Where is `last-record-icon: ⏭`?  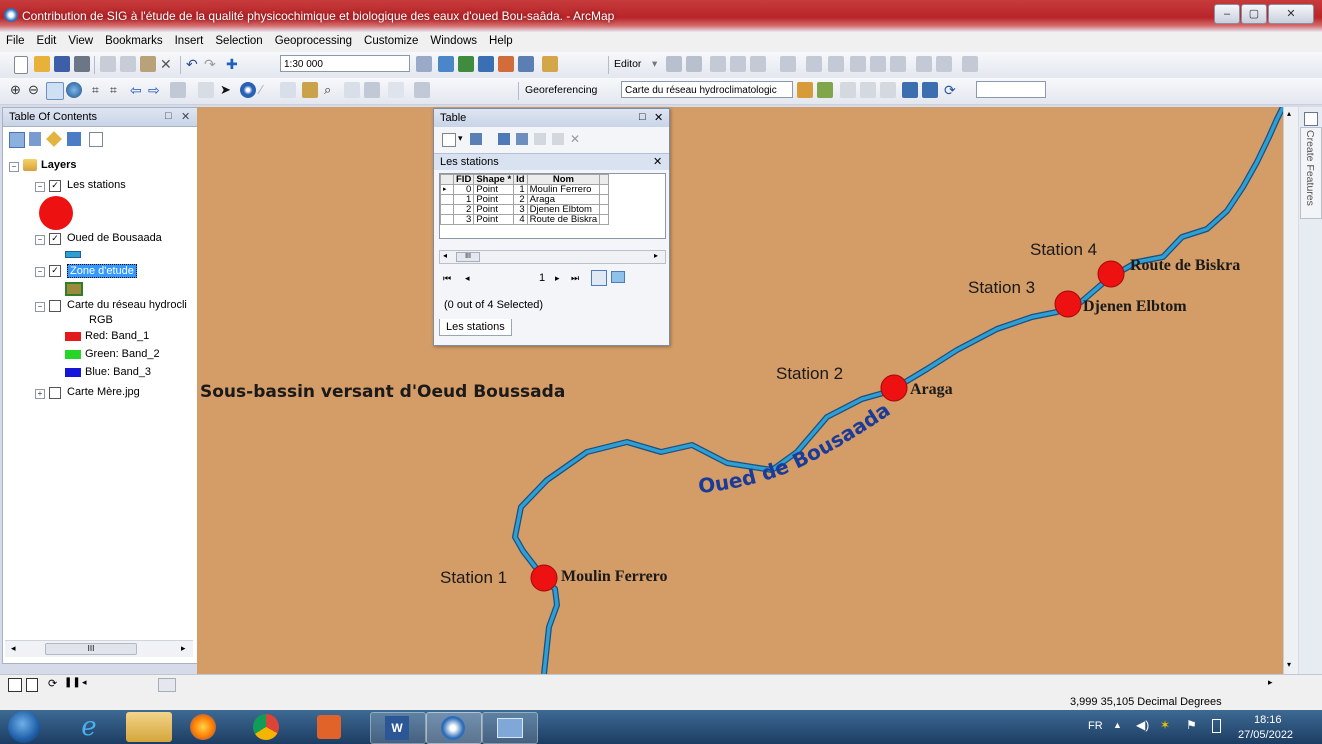 last-record-icon: ⏭ is located at coordinates (575, 278).